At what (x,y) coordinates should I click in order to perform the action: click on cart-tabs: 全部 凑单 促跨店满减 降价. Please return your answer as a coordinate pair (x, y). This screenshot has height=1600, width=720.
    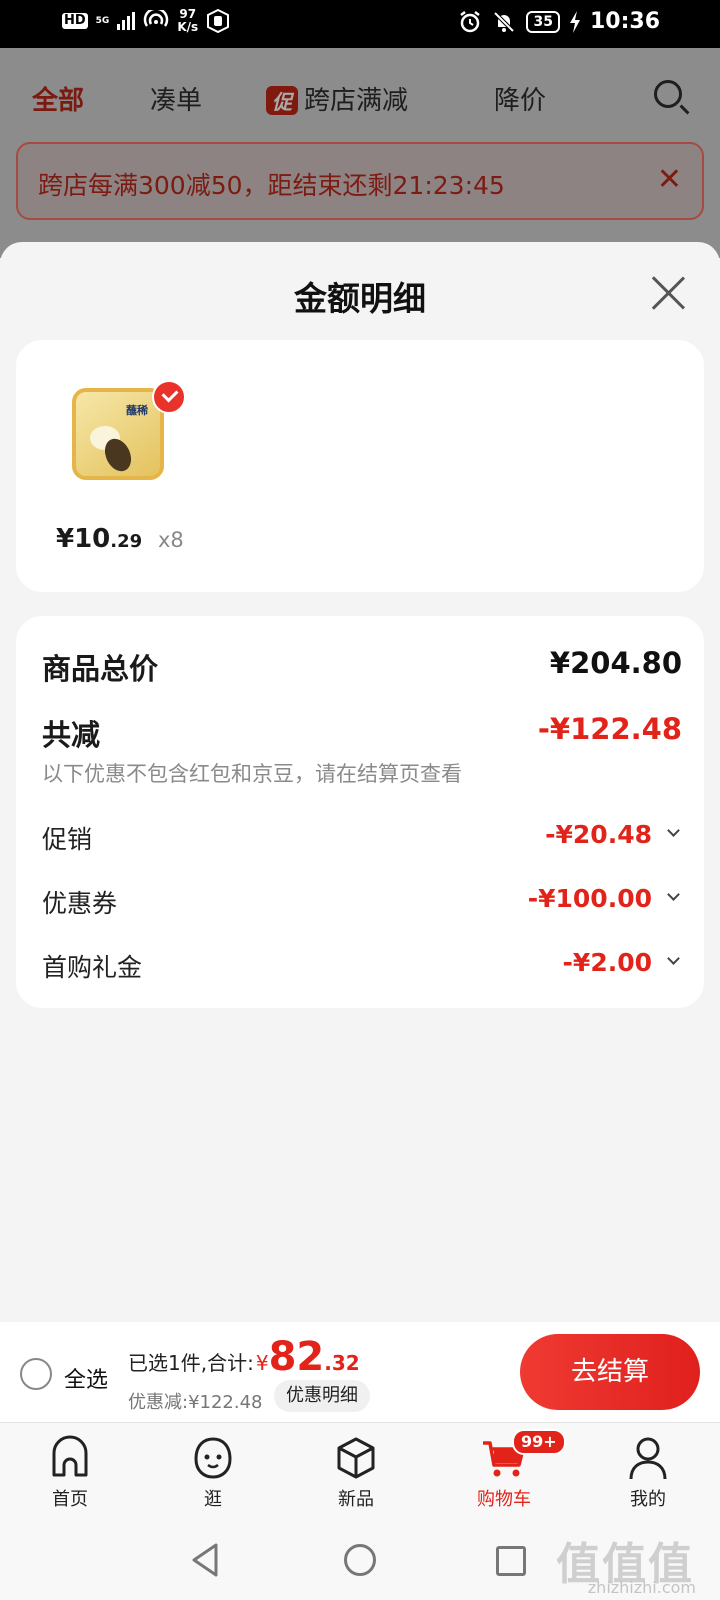
    Looking at the image, I should click on (360, 96).